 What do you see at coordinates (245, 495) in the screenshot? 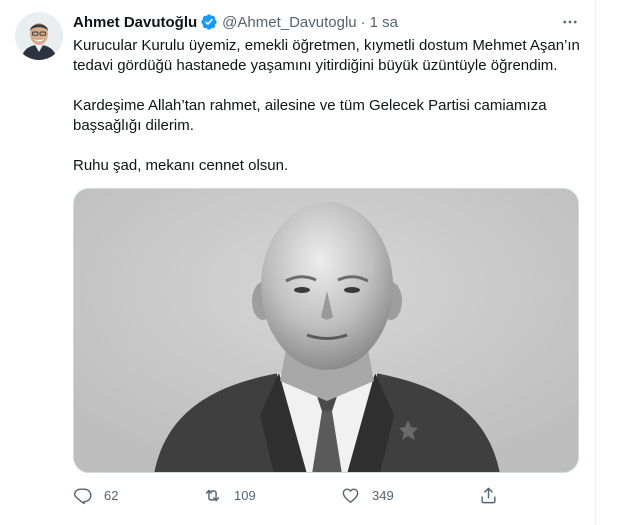
I see `retweet-count: 109` at bounding box center [245, 495].